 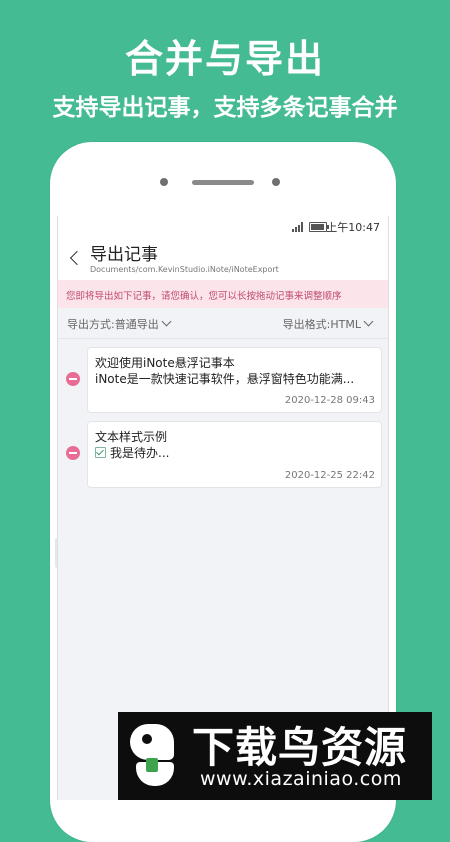 What do you see at coordinates (113, 324) in the screenshot?
I see `export-method-label: 导出方式:普通导出` at bounding box center [113, 324].